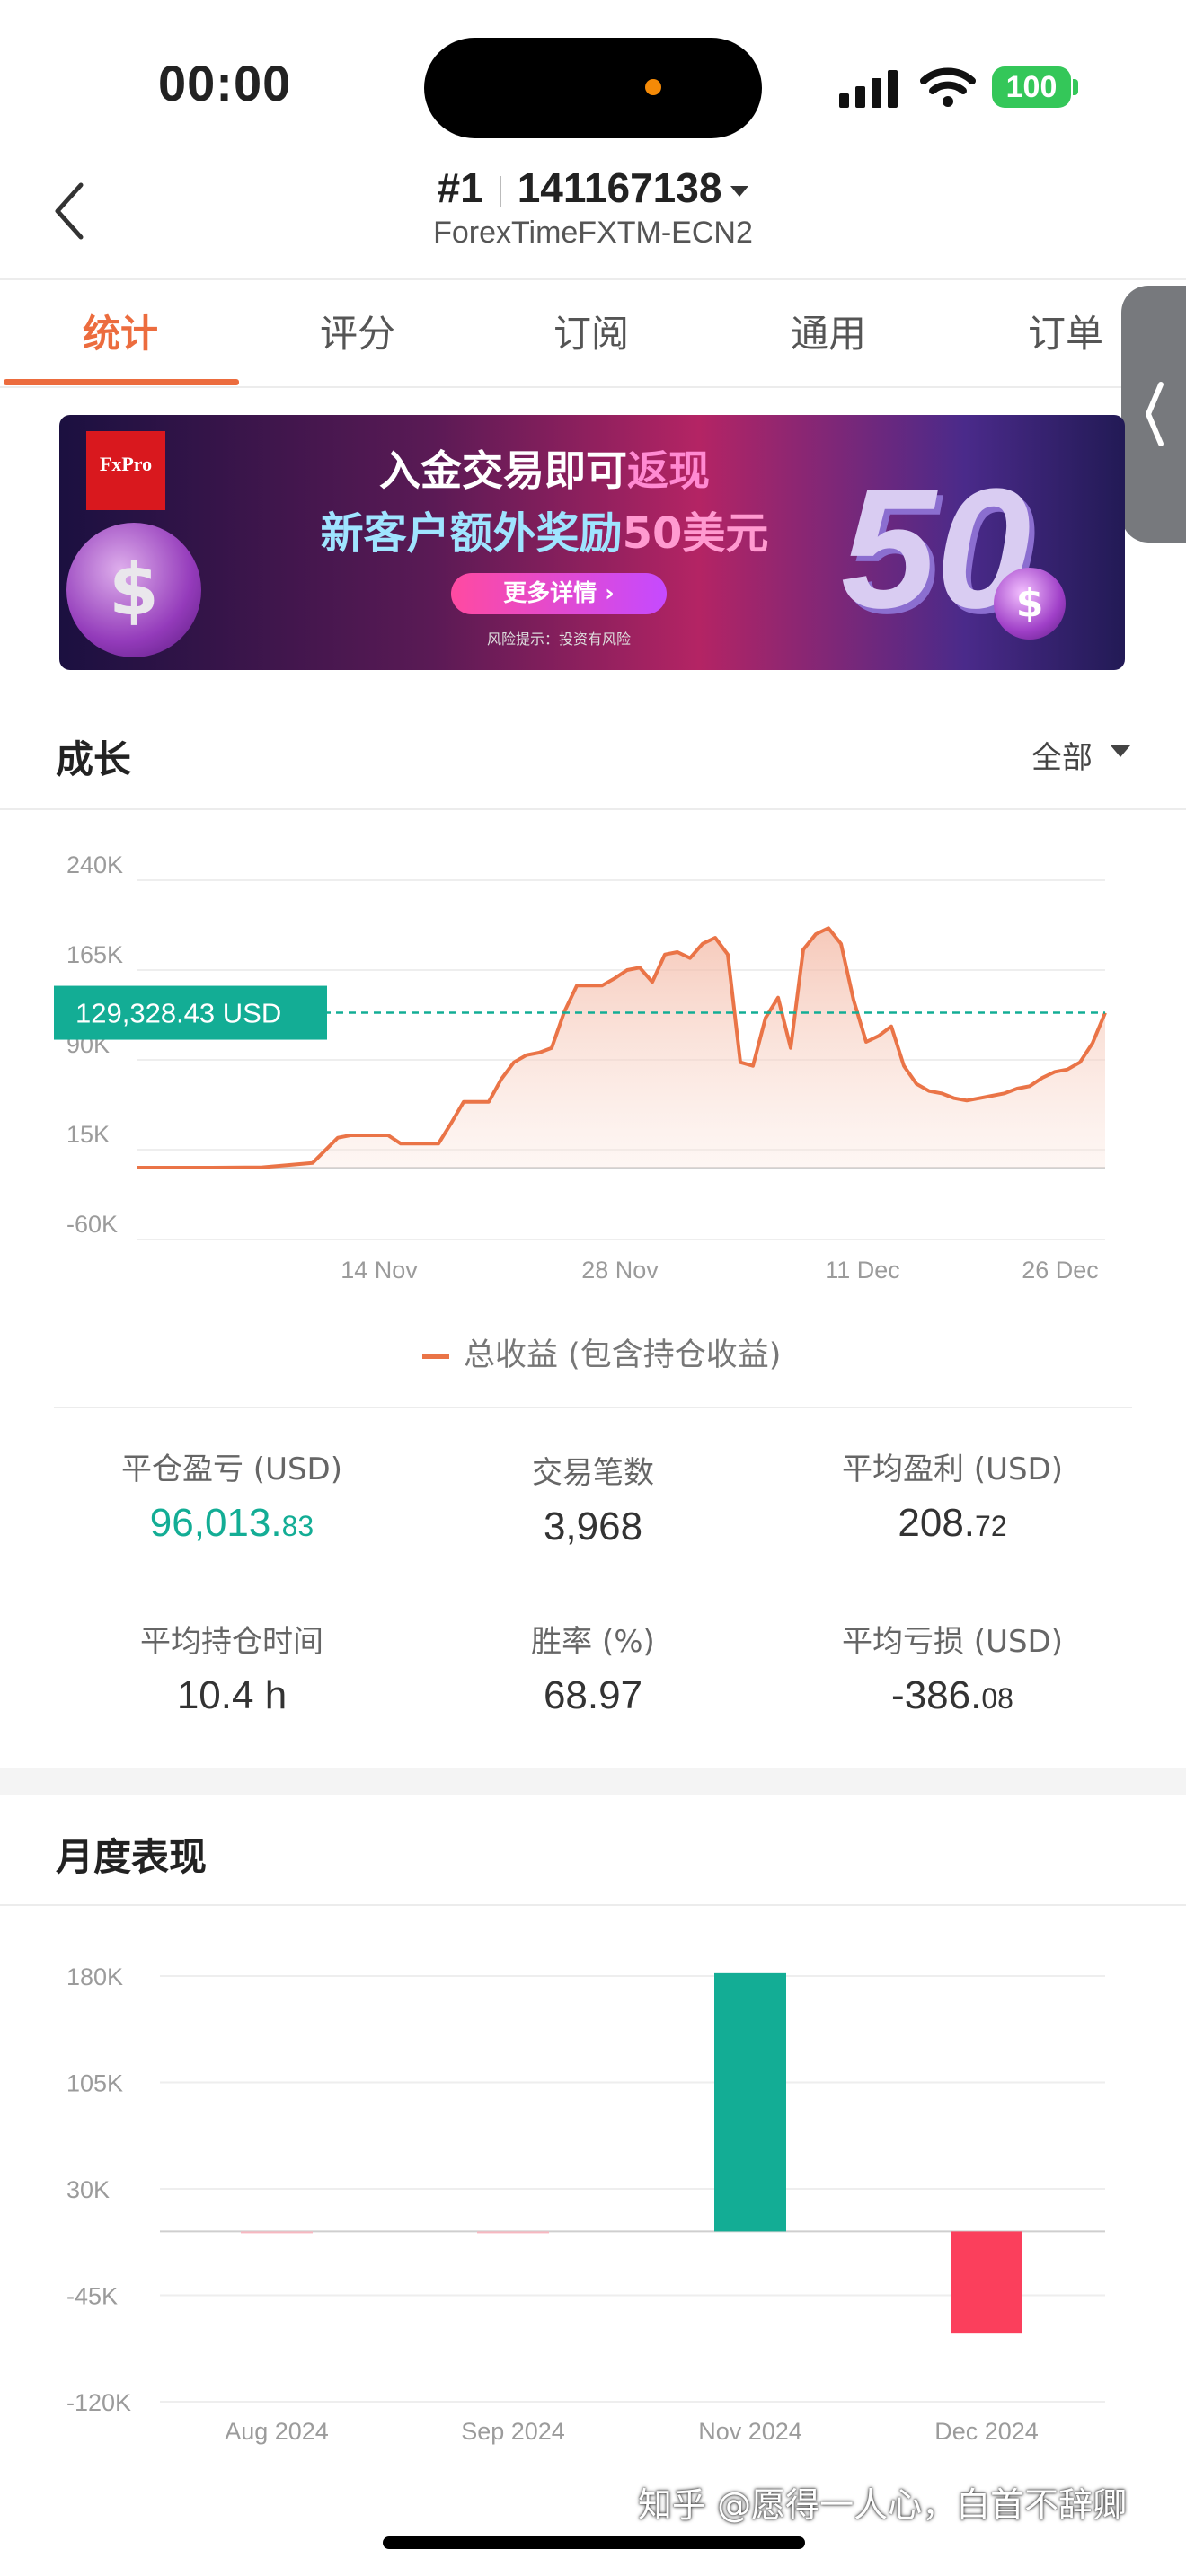 The width and height of the screenshot is (1186, 2576). What do you see at coordinates (277, 2232) in the screenshot?
I see `bar-aug-2024` at bounding box center [277, 2232].